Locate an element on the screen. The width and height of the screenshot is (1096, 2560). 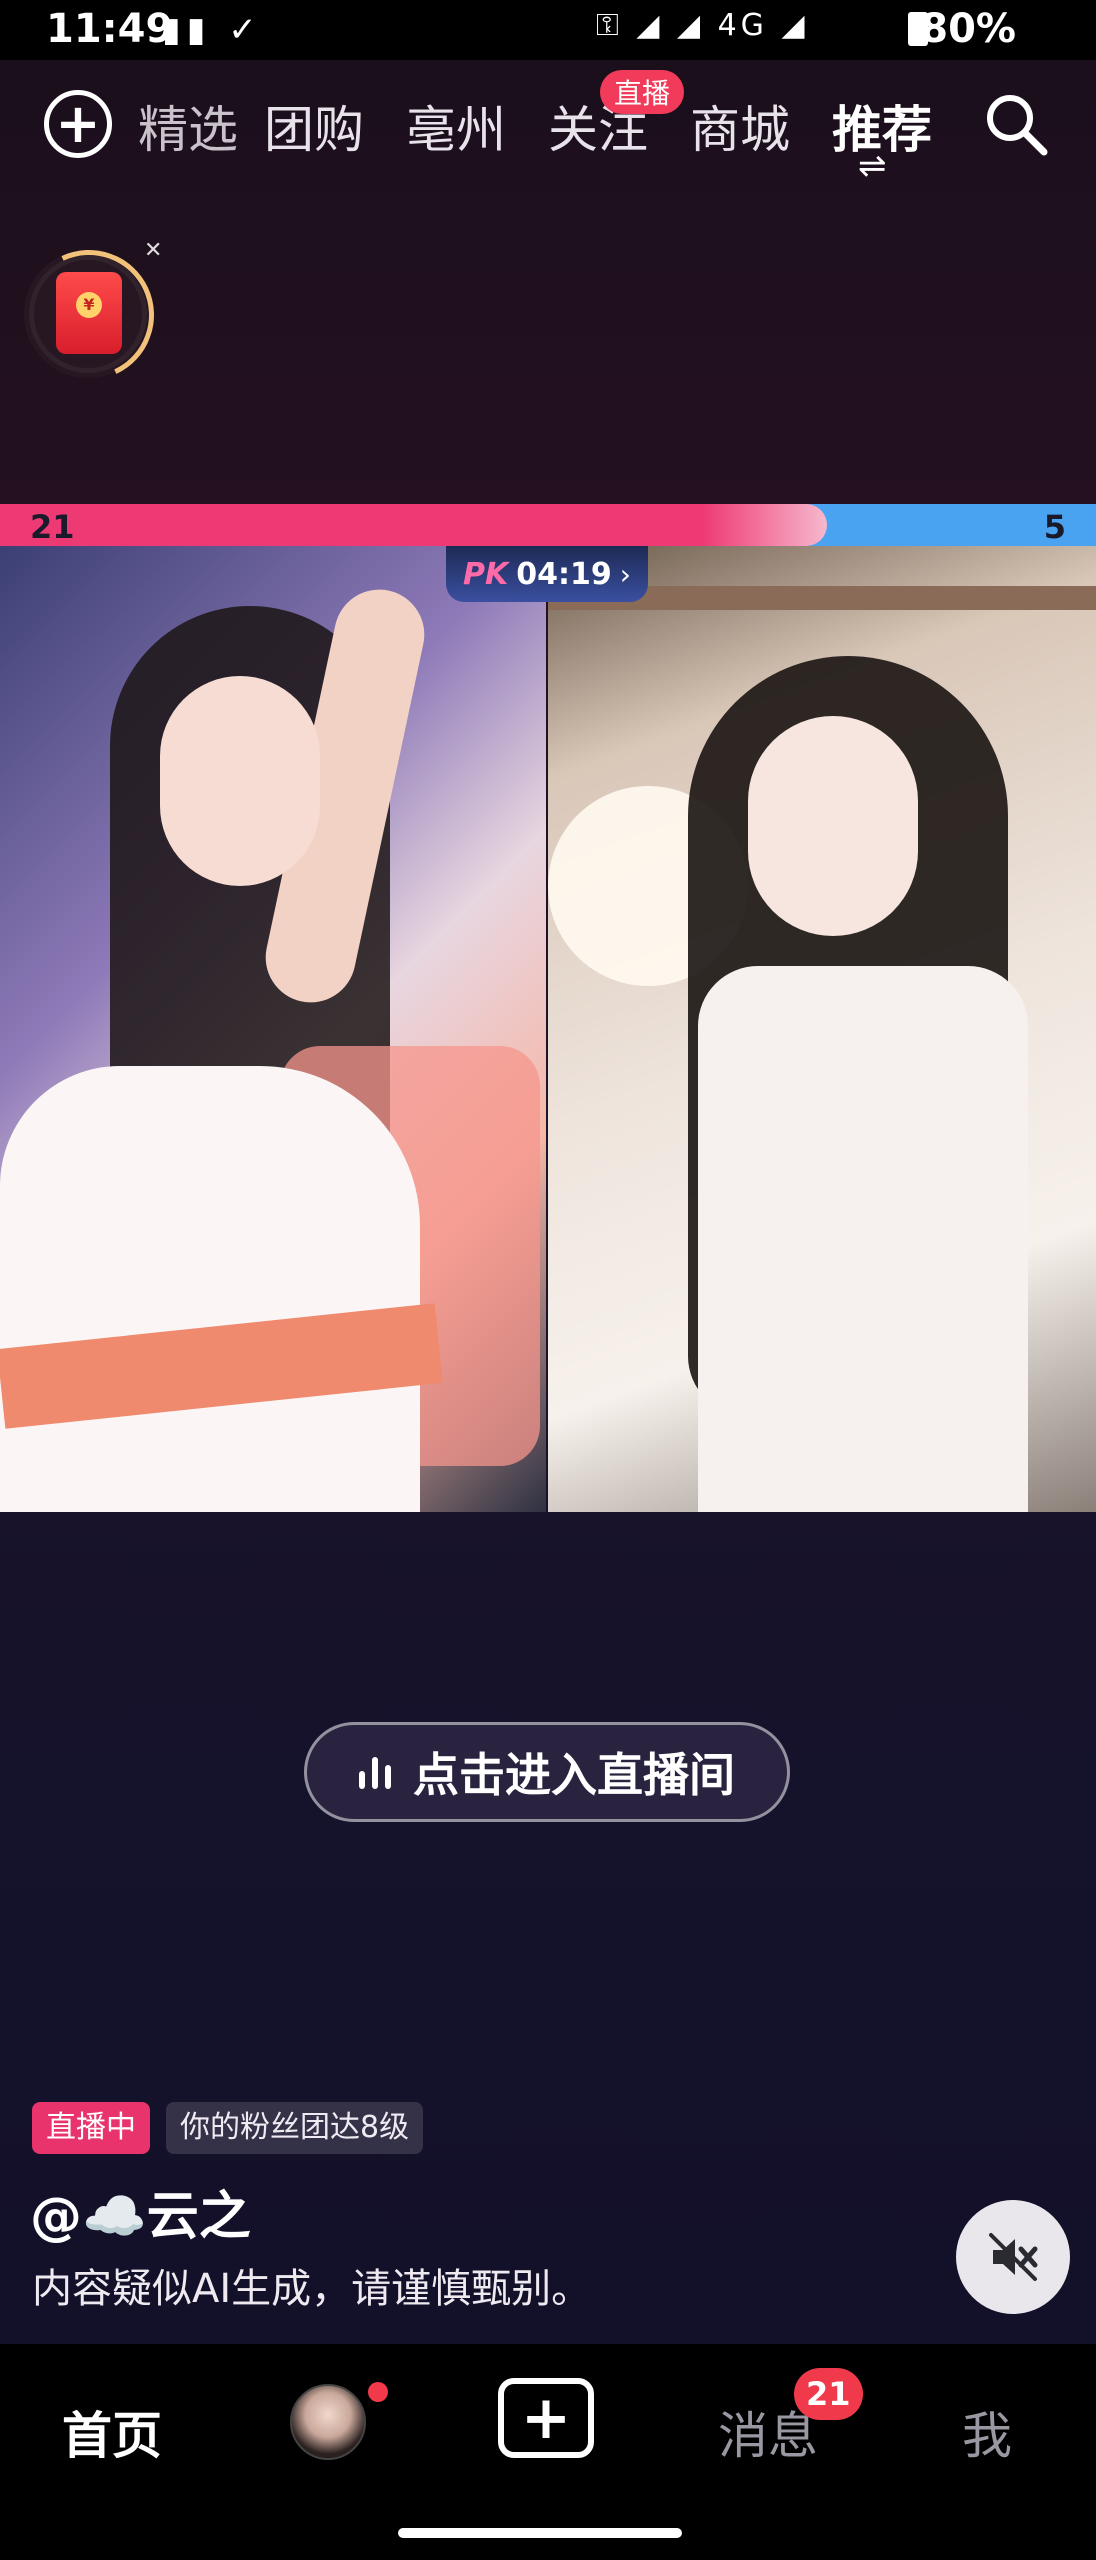
enter-live-room-button: 点击进入直播间 is located at coordinates (547, 1772).